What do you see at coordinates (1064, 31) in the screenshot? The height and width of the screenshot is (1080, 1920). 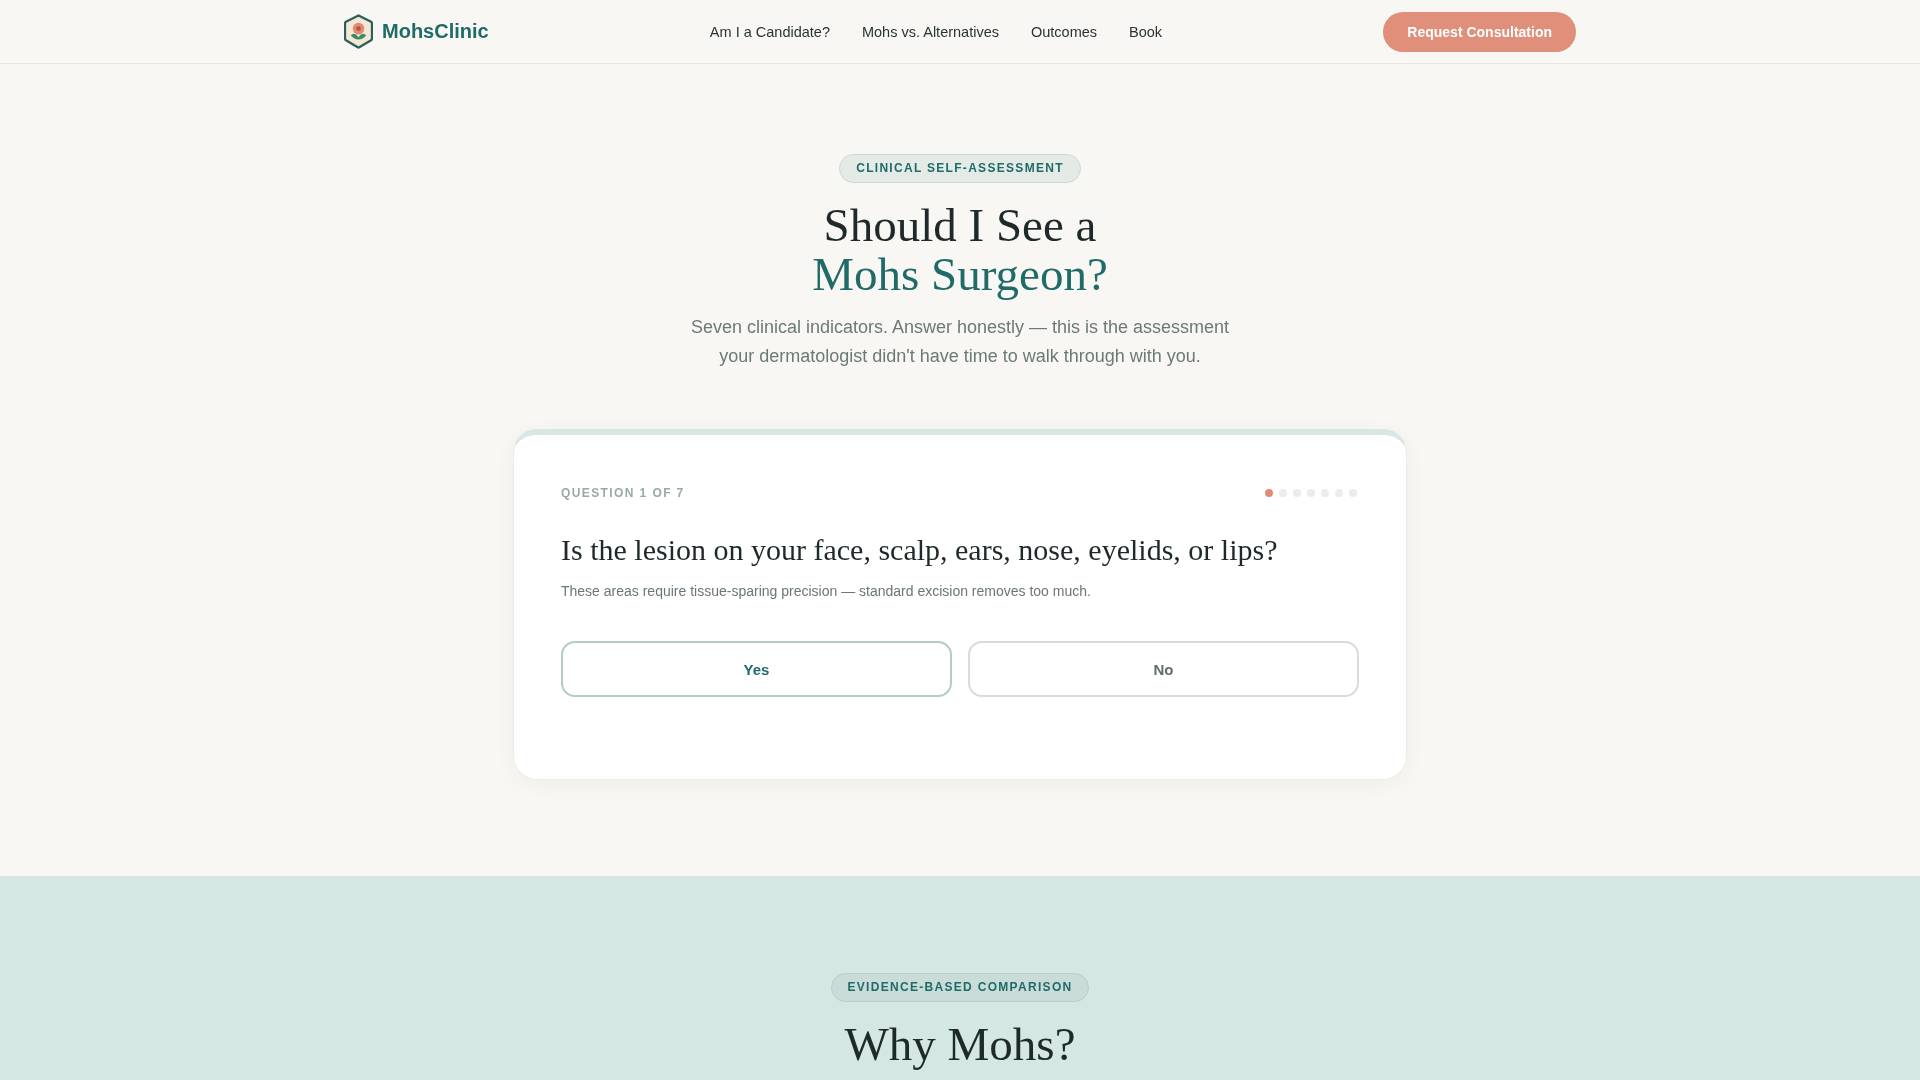 I see `nav-link: Outcomes` at bounding box center [1064, 31].